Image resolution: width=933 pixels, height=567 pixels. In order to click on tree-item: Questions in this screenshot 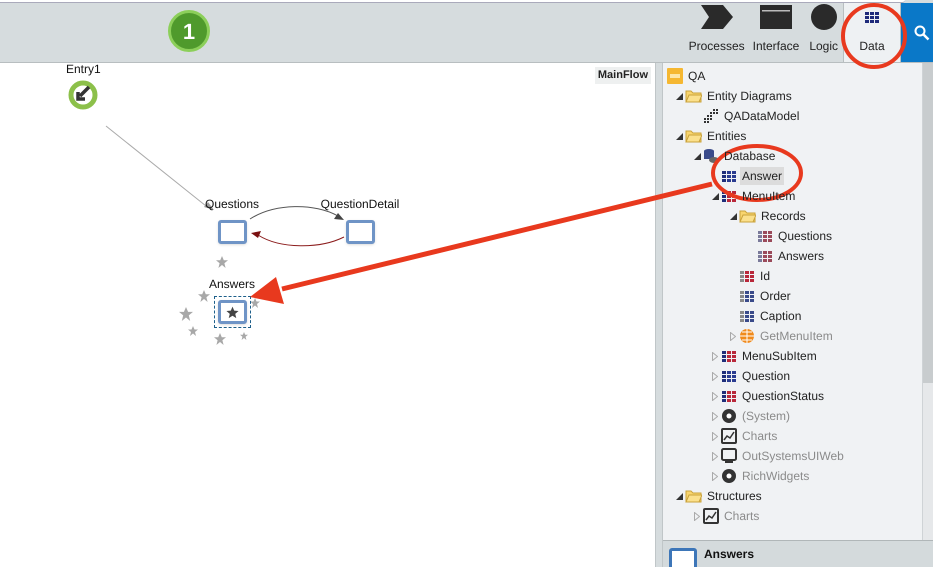, I will do `click(805, 236)`.